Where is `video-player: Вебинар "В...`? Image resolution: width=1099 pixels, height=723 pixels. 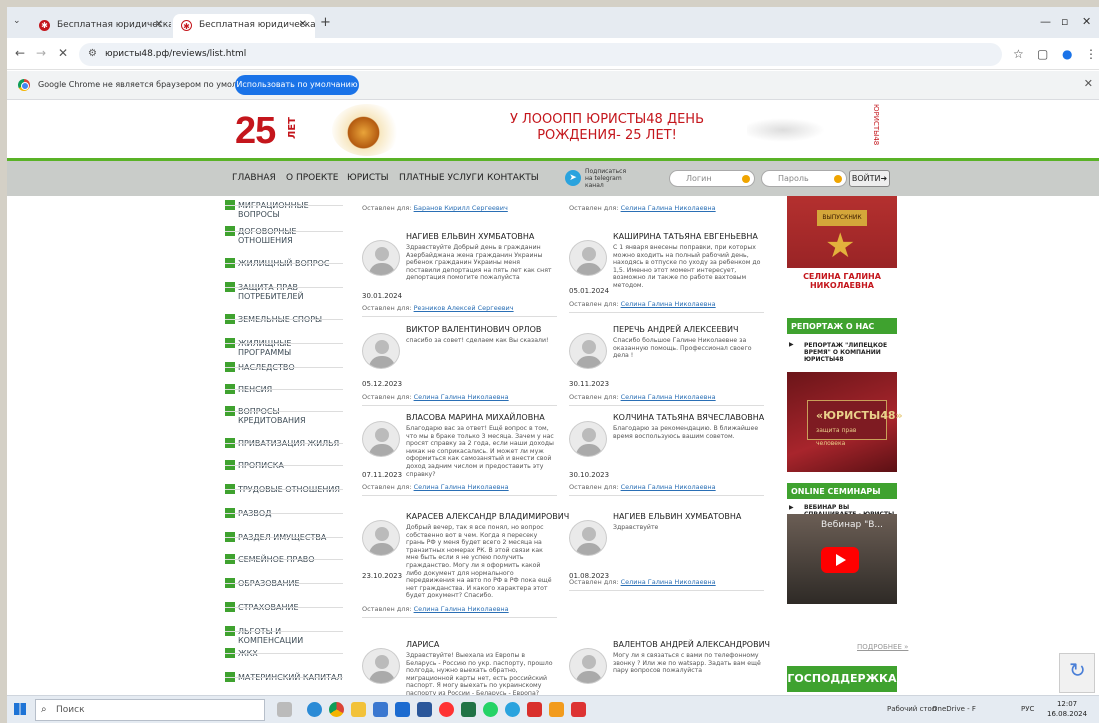 video-player: Вебинар "В... is located at coordinates (842, 559).